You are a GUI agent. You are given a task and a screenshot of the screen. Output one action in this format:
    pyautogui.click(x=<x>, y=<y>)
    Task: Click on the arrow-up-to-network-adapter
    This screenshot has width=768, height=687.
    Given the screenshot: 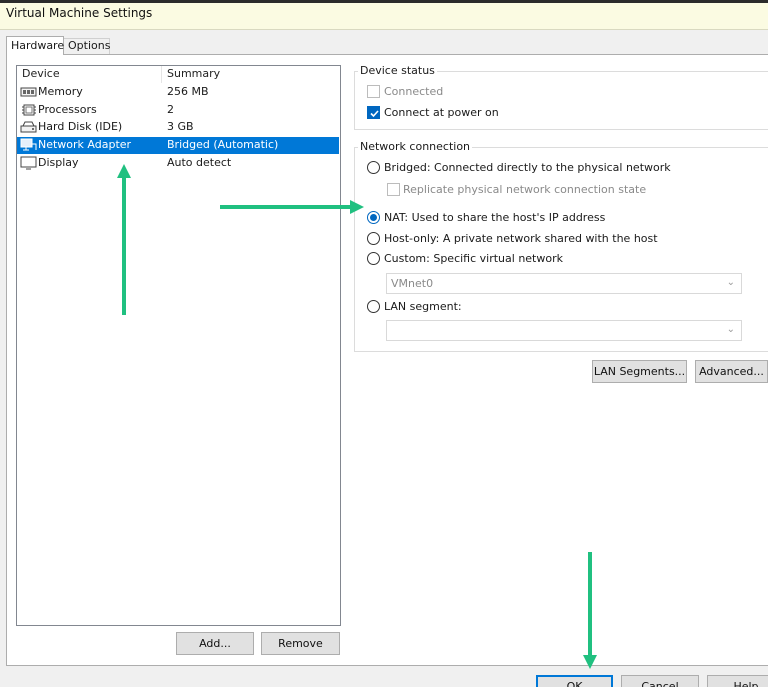 What is the action you would take?
    pyautogui.click(x=124, y=239)
    